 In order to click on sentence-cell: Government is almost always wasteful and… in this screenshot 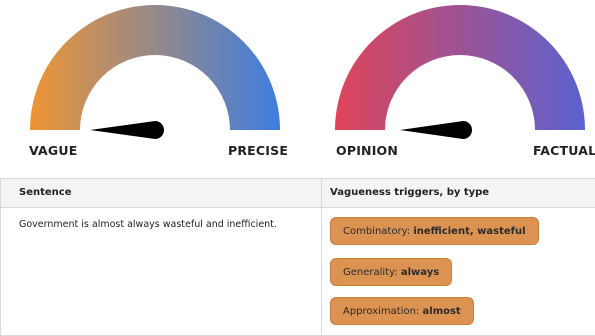, I will do `click(148, 224)`.